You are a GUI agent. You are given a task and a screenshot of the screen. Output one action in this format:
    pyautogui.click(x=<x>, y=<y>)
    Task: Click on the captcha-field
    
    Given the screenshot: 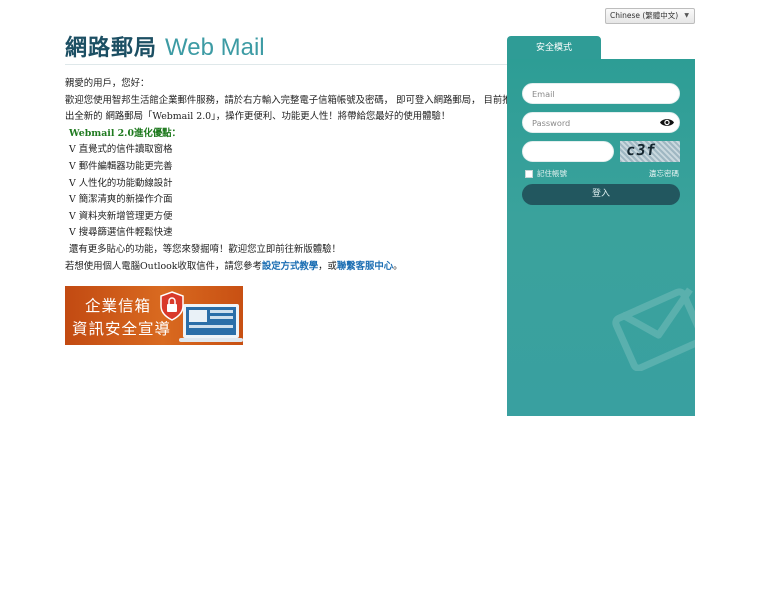 What is the action you would take?
    pyautogui.click(x=568, y=151)
    